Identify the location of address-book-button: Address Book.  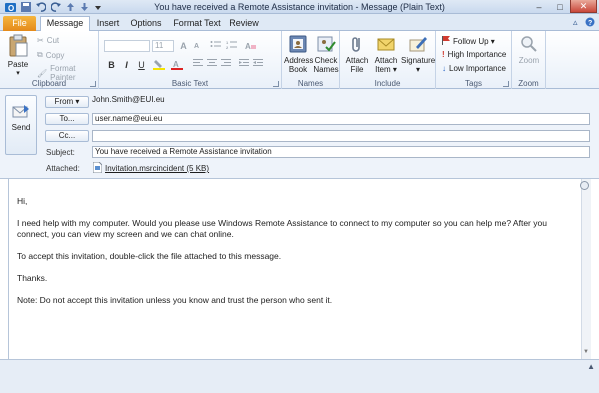
(299, 54).